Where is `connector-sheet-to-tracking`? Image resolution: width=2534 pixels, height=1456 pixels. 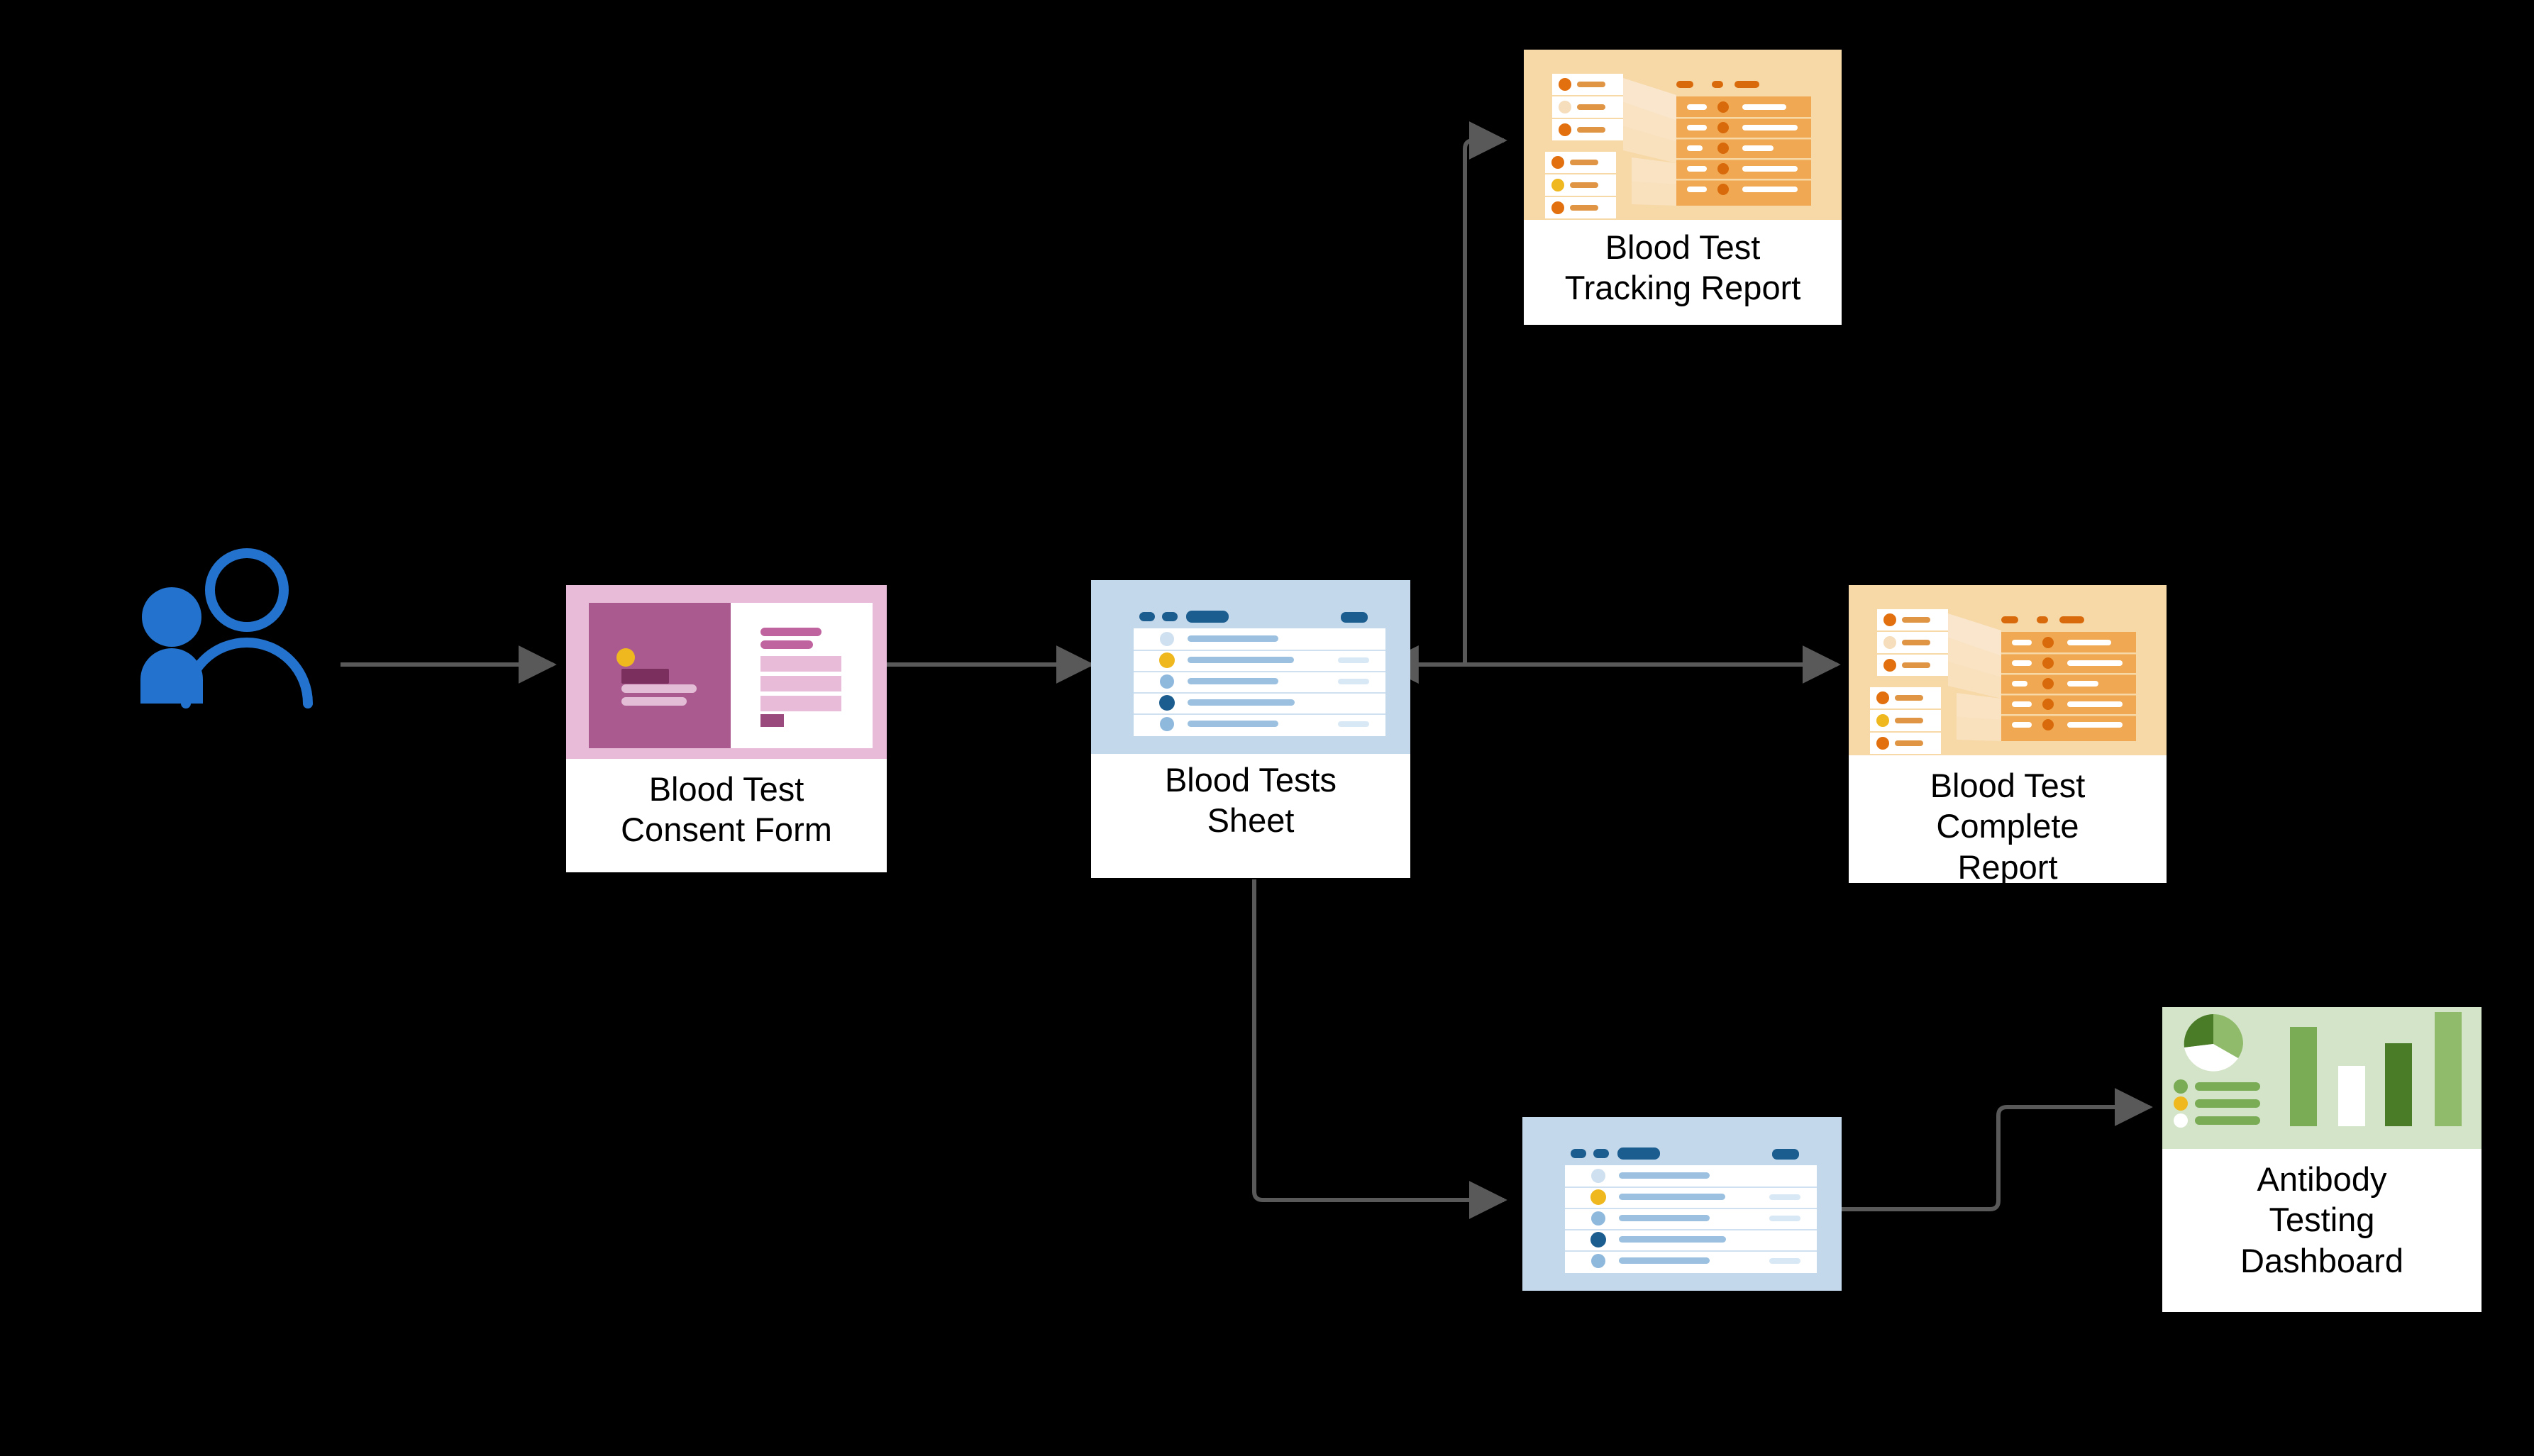
connector-sheet-to-tracking is located at coordinates (1485, 393).